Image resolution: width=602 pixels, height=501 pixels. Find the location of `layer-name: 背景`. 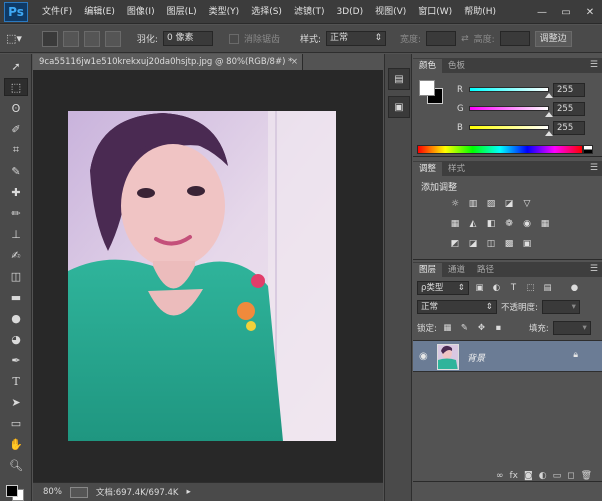

layer-name: 背景 is located at coordinates (476, 357).